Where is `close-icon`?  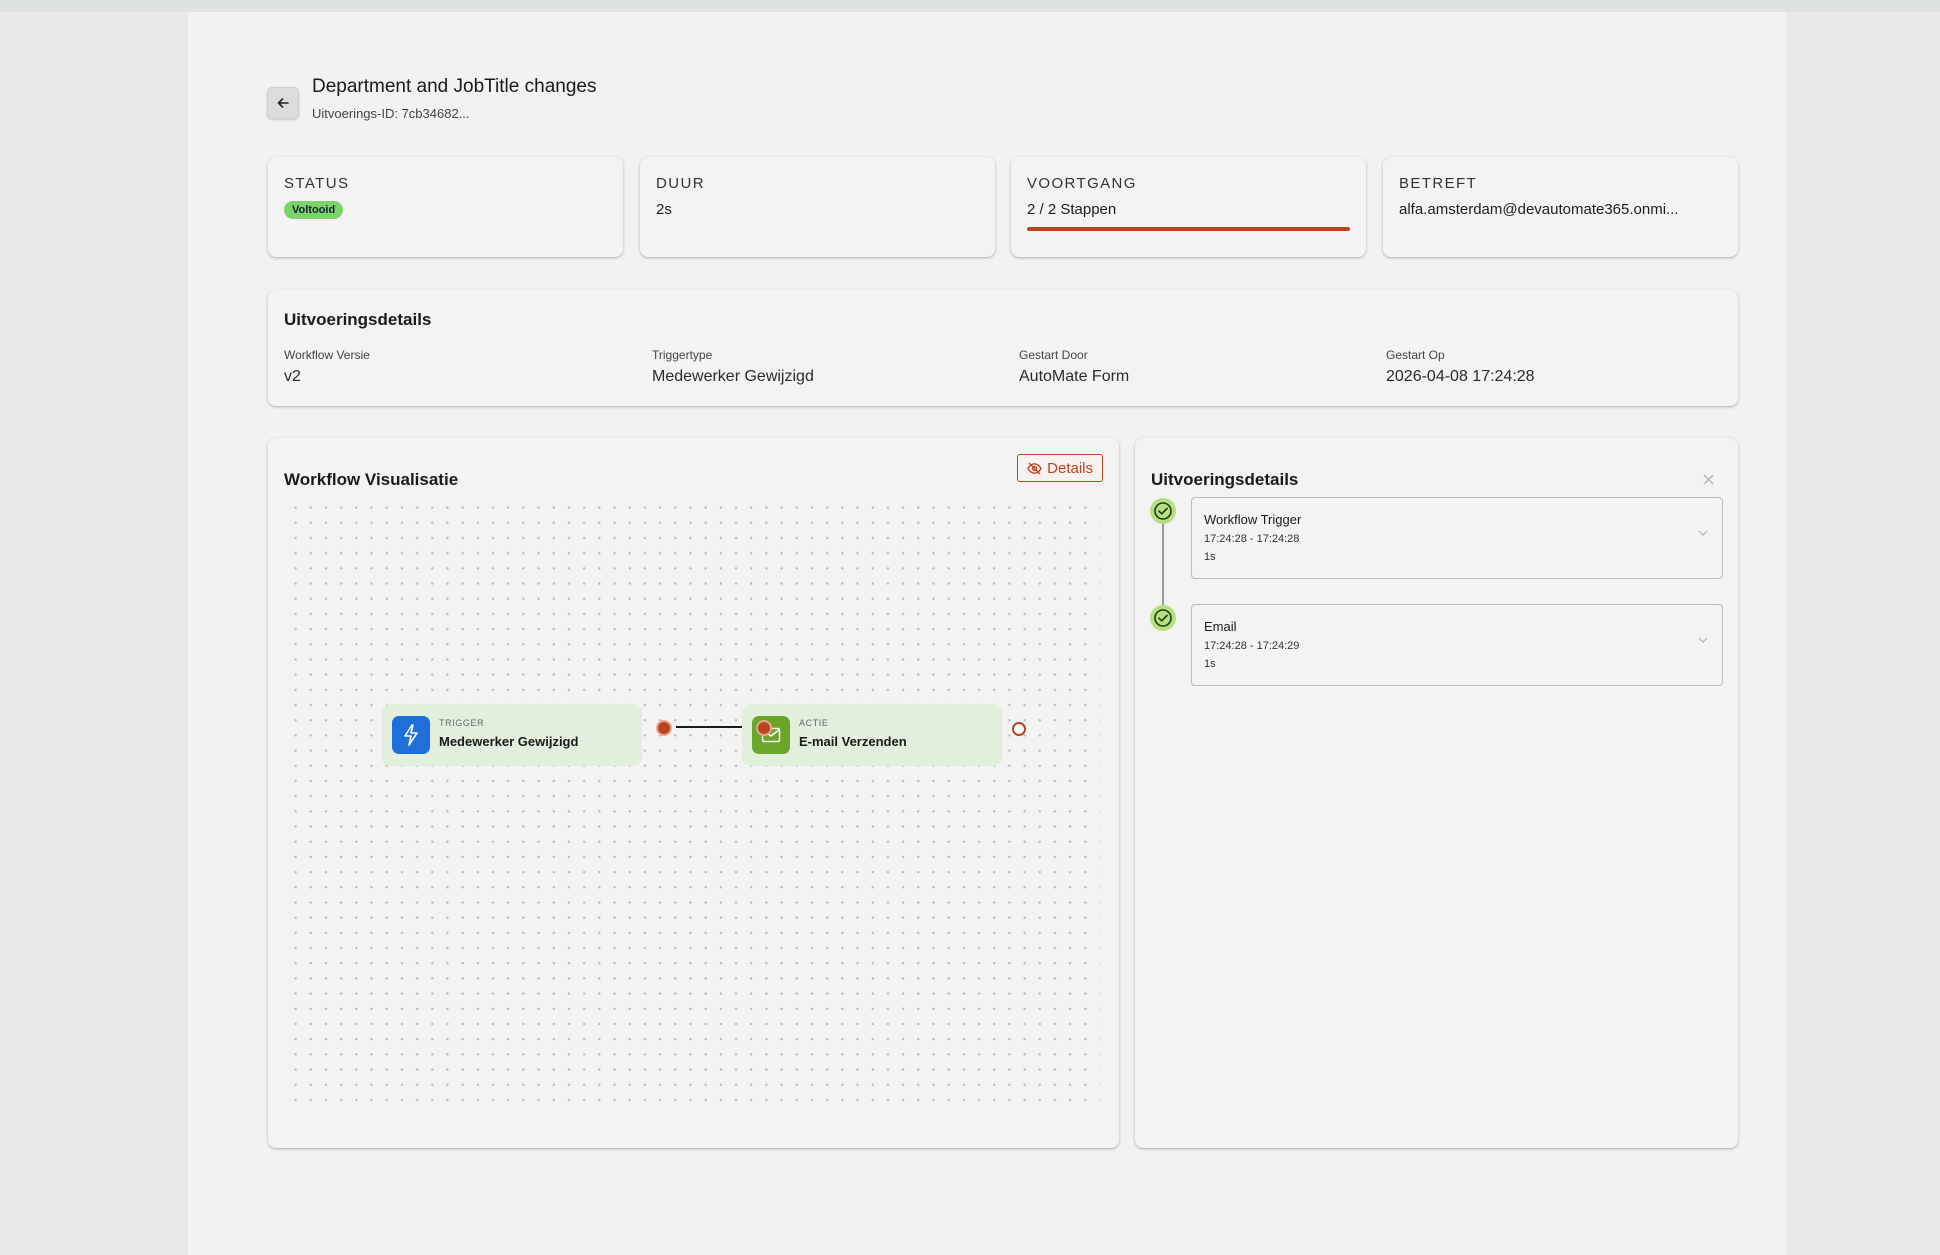 close-icon is located at coordinates (1708, 479).